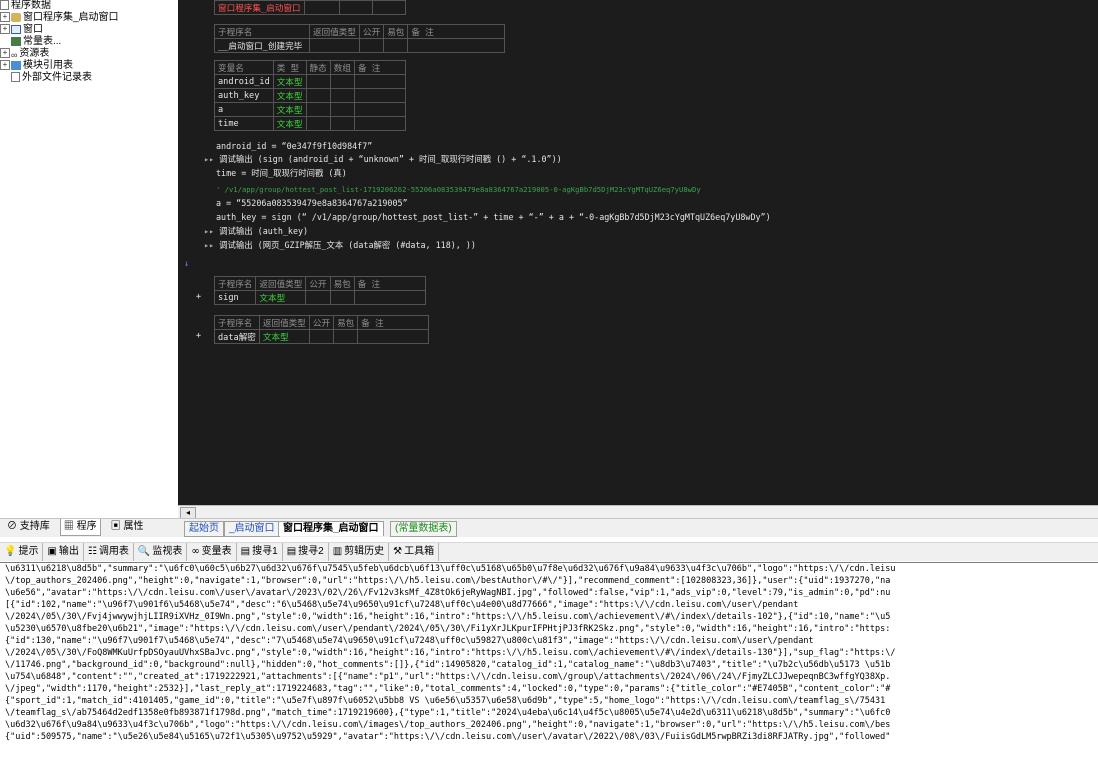 The image size is (1098, 759). I want to click on editor-gutter, so click(183, 252).